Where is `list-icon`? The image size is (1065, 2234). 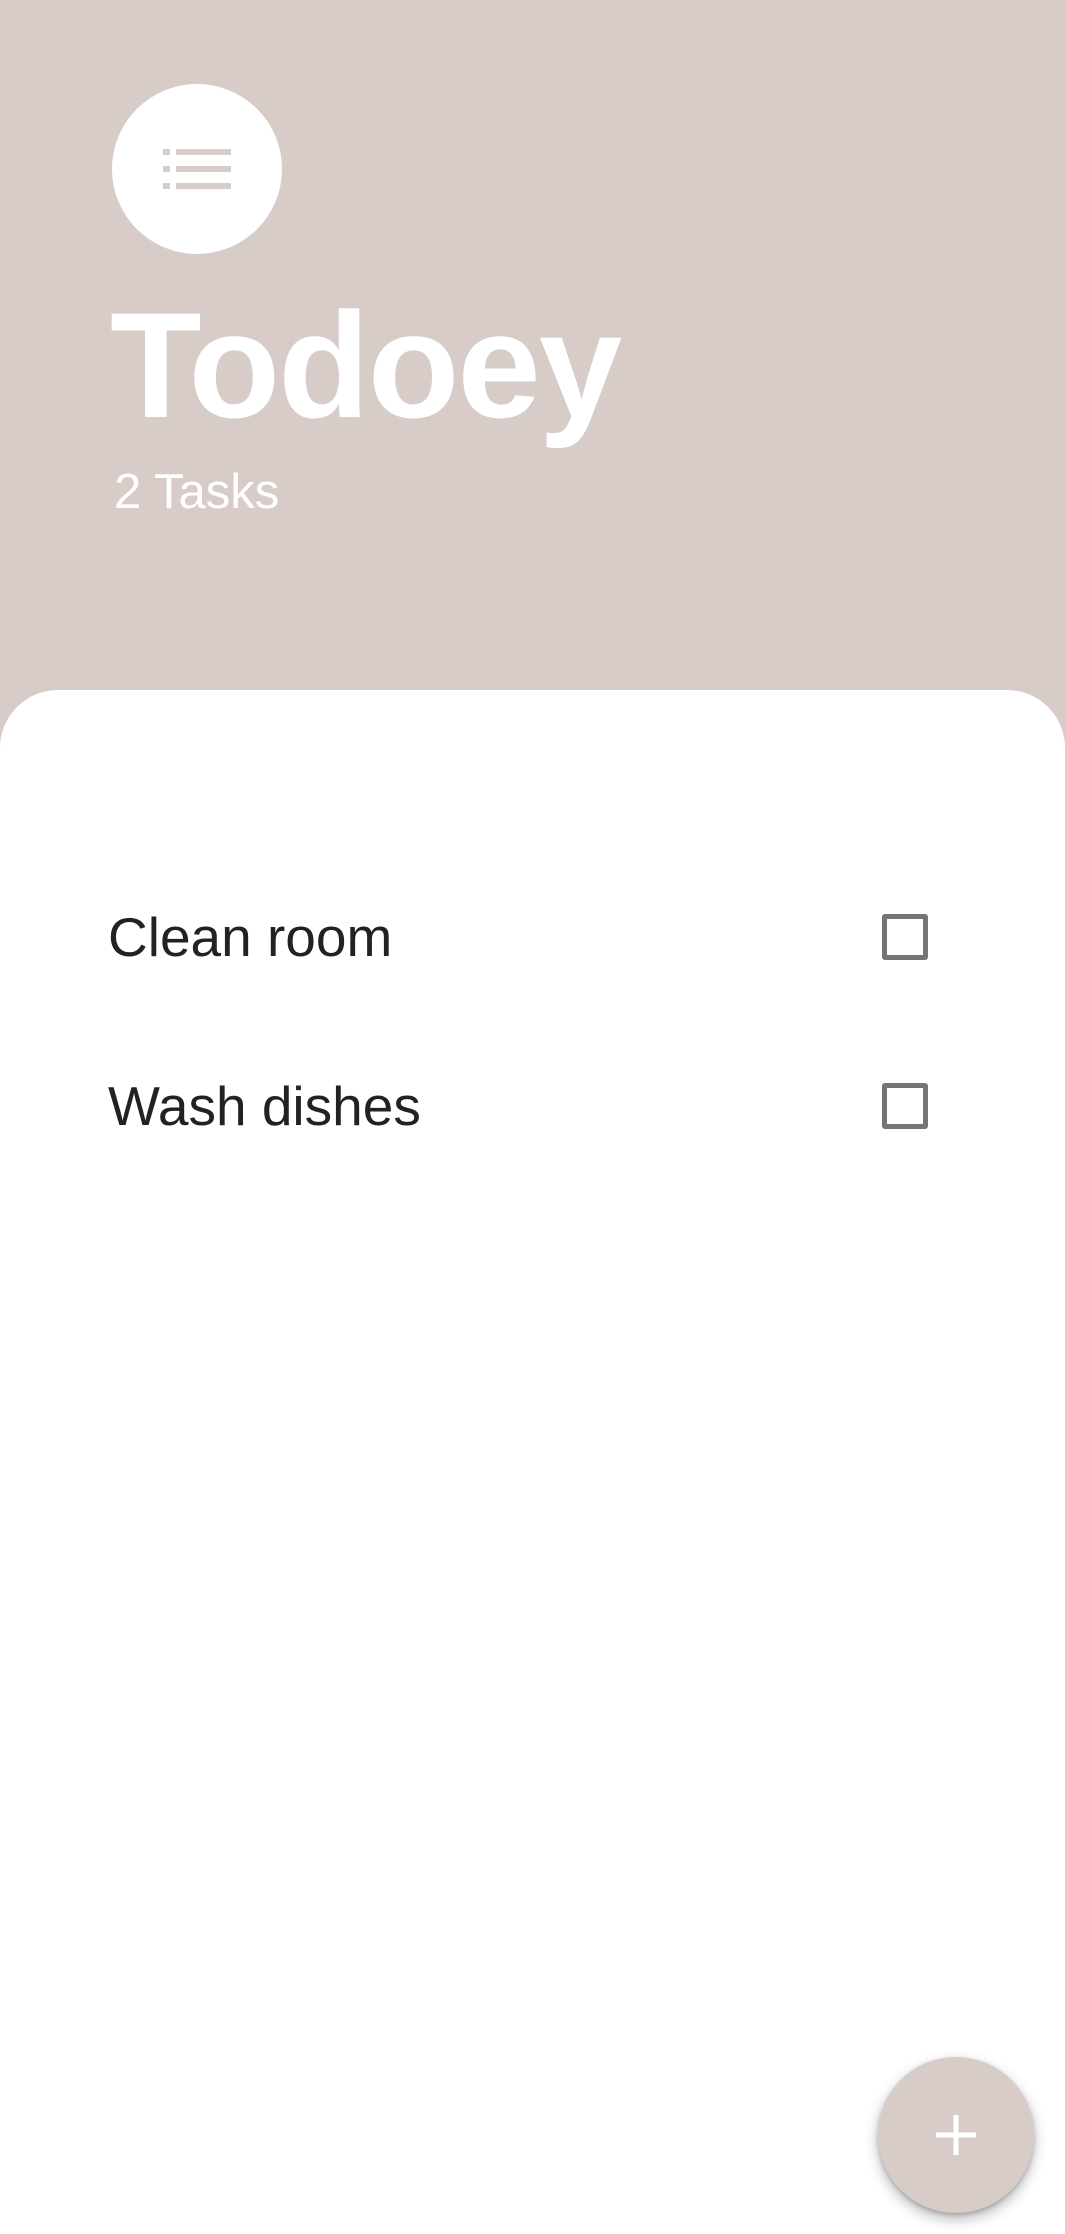 list-icon is located at coordinates (197, 169).